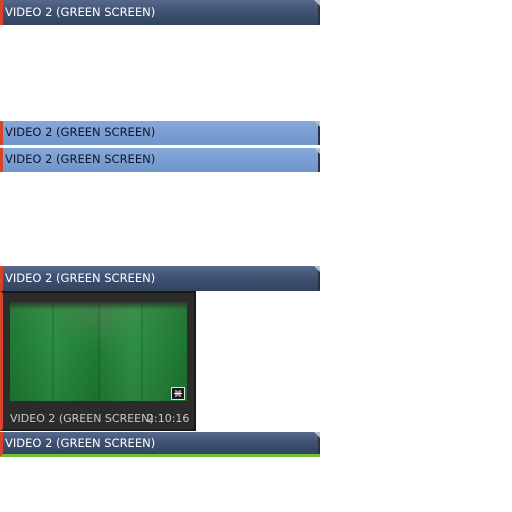 The height and width of the screenshot is (512, 512). Describe the element at coordinates (160, 133) in the screenshot. I see `timeline-clip-video-2-selected-a: VIDEO 2 (GREEN SCREEN)` at that location.